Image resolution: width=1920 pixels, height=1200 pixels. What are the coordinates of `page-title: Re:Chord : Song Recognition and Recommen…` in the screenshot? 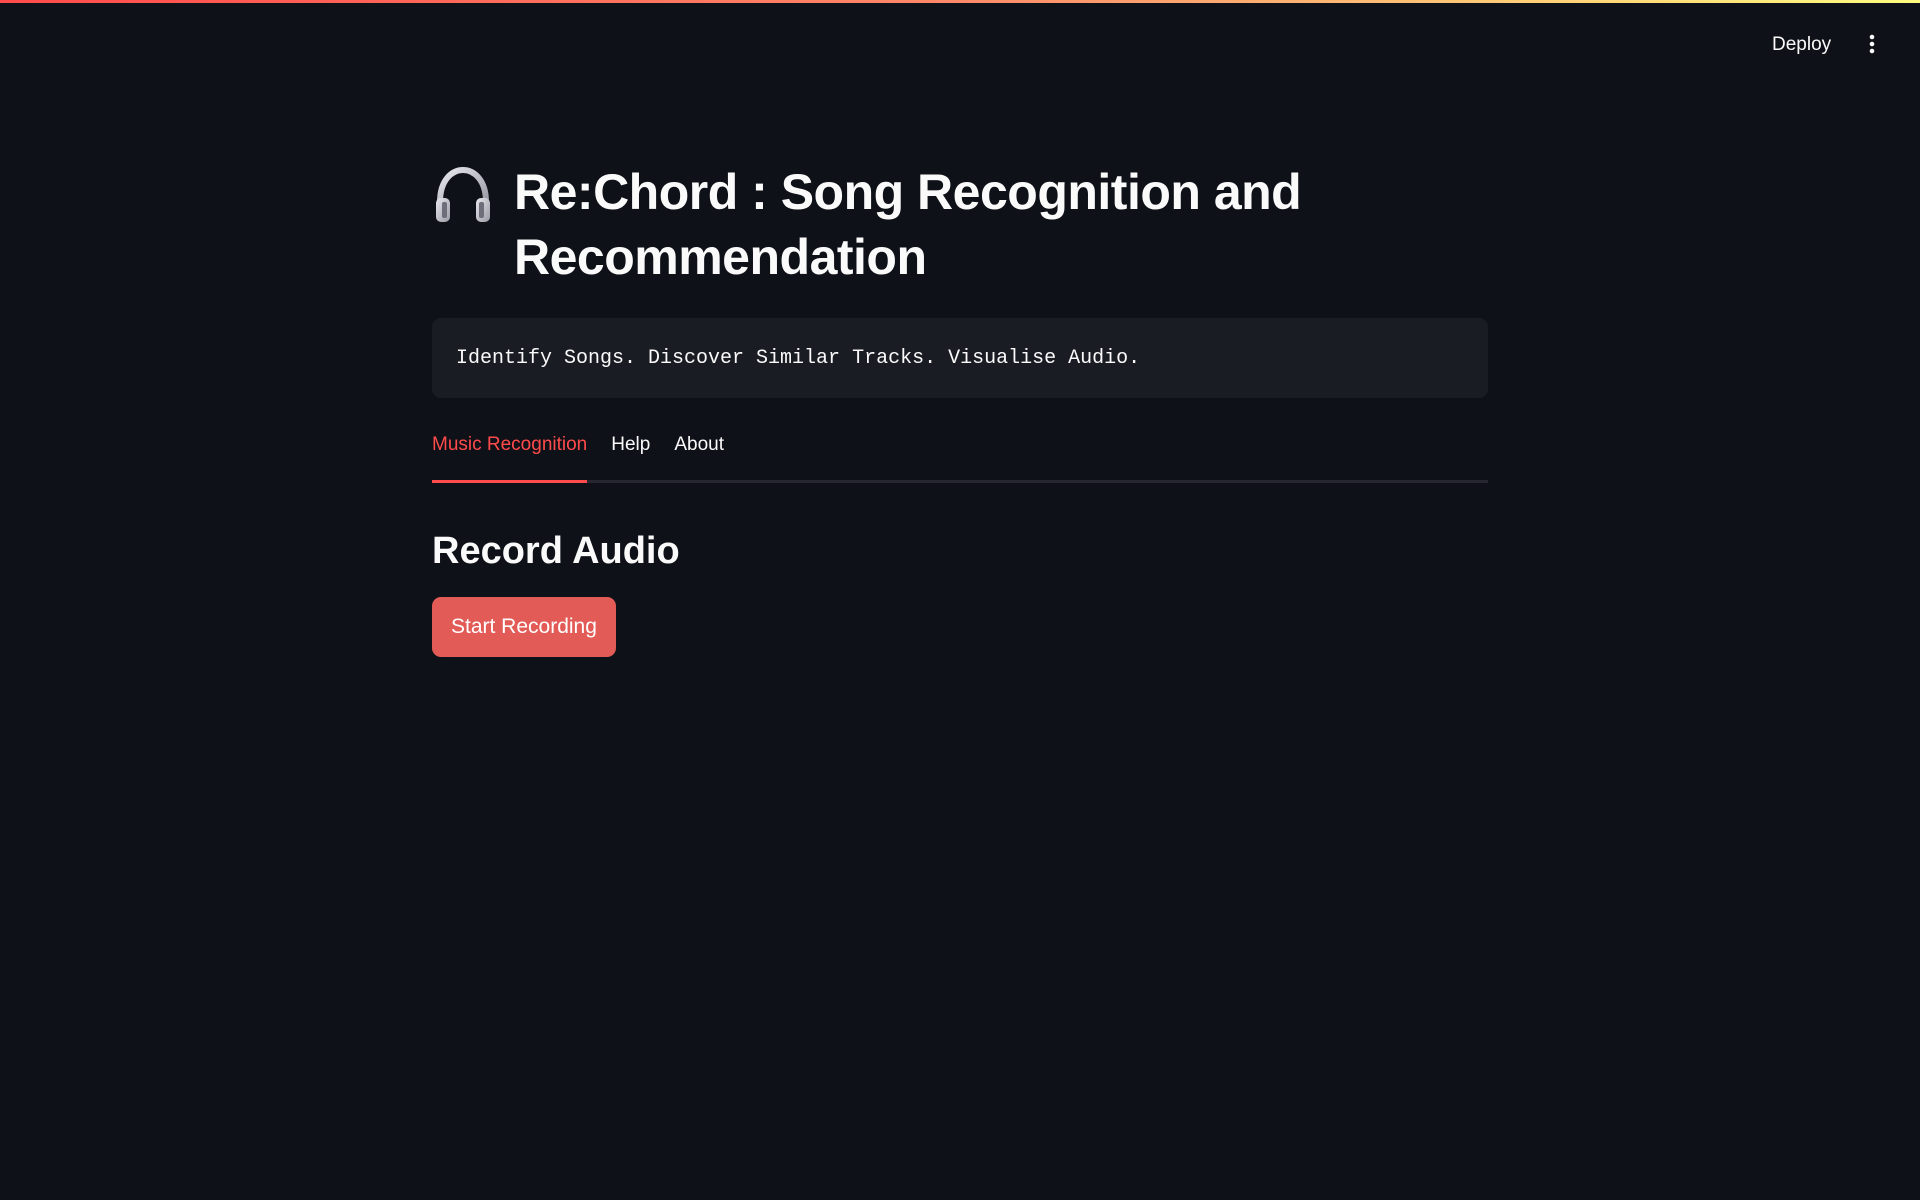 It's located at (960, 225).